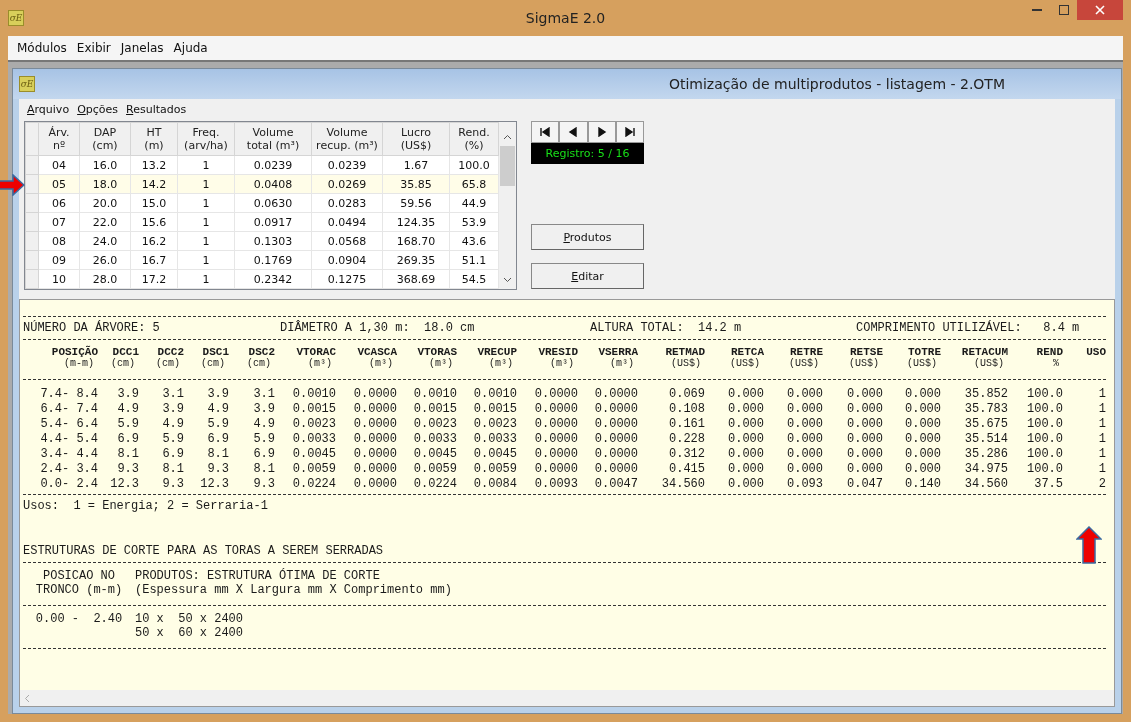 This screenshot has width=1131, height=722. I want to click on table-cell-text: 34.560, so click(985, 483).